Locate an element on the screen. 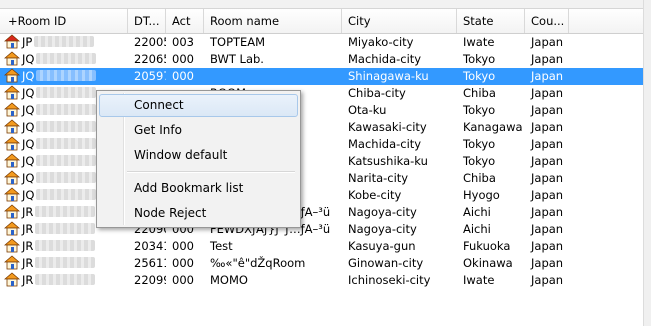 The width and height of the screenshot is (651, 326). menu-item-node-reject: Node Reject is located at coordinates (198, 213).